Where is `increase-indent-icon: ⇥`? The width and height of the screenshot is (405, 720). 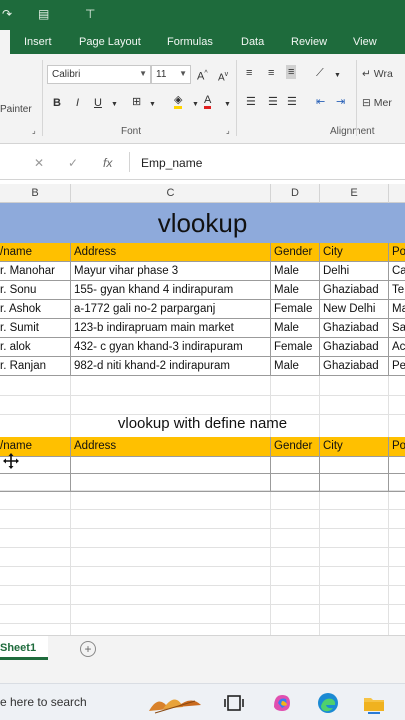 increase-indent-icon: ⇥ is located at coordinates (340, 102).